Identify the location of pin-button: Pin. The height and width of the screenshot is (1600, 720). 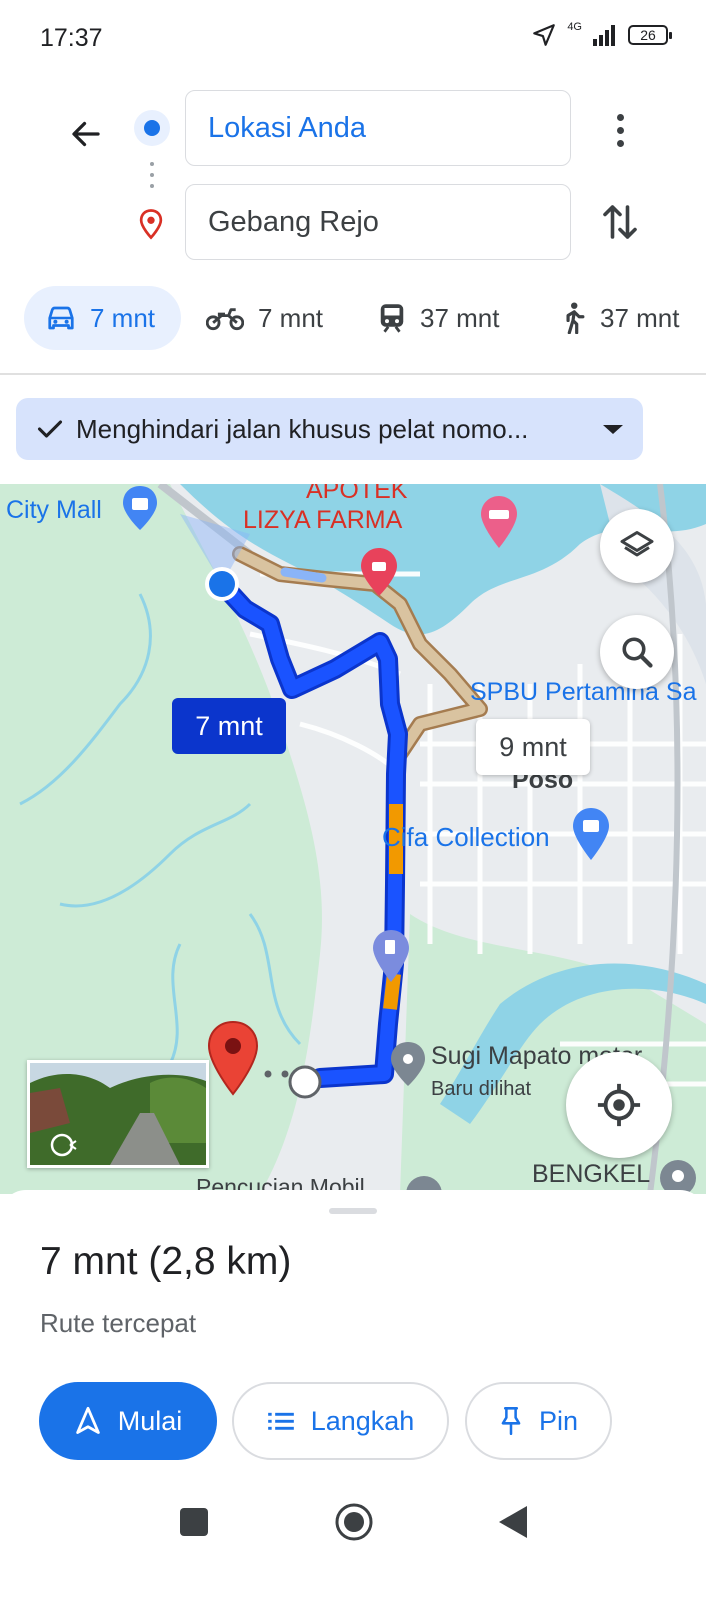
(538, 1421).